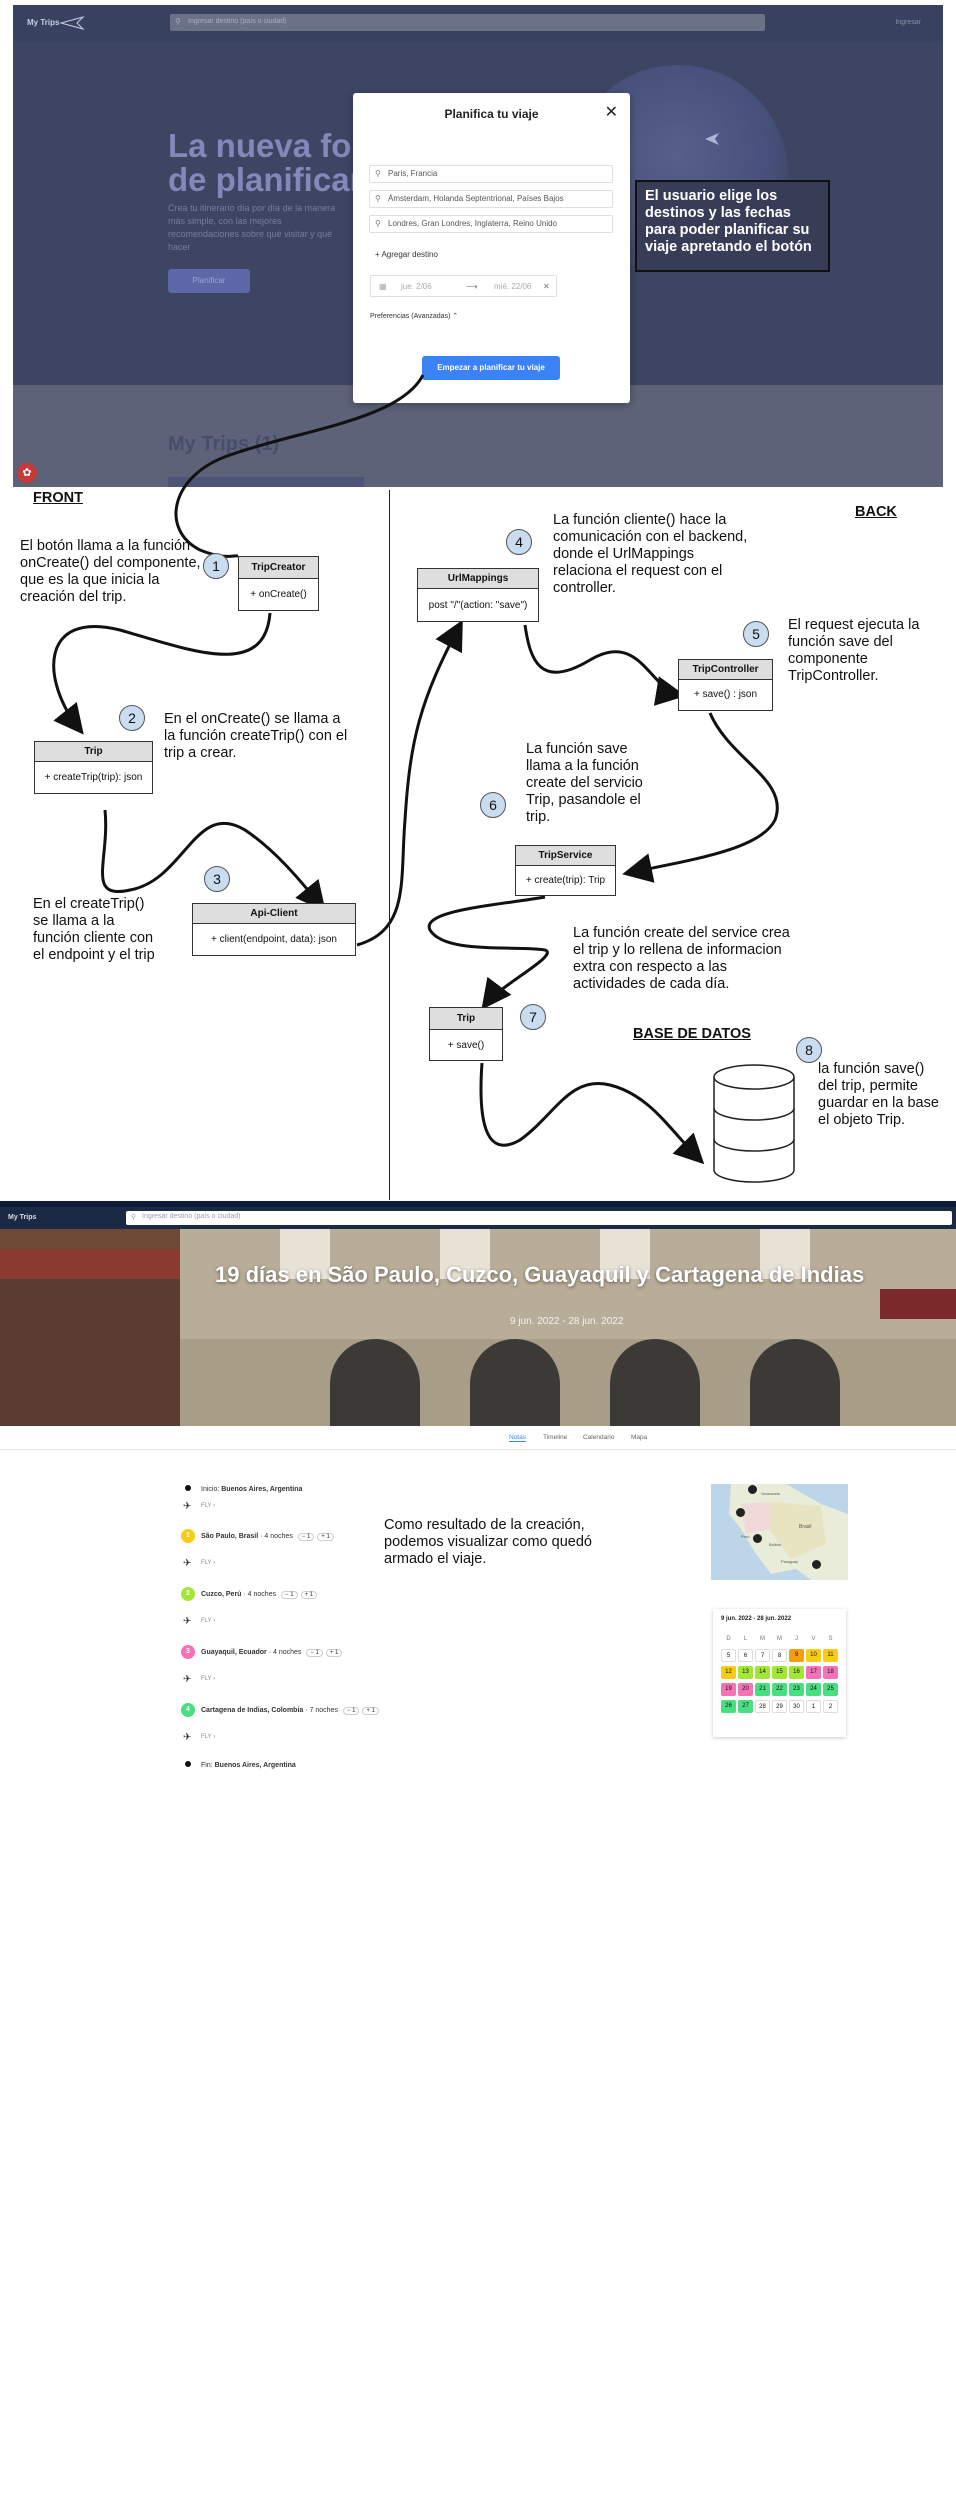 Image resolution: width=956 pixels, height=2500 pixels. Describe the element at coordinates (762, 1706) in the screenshot. I see `calendar-day: 28` at that location.